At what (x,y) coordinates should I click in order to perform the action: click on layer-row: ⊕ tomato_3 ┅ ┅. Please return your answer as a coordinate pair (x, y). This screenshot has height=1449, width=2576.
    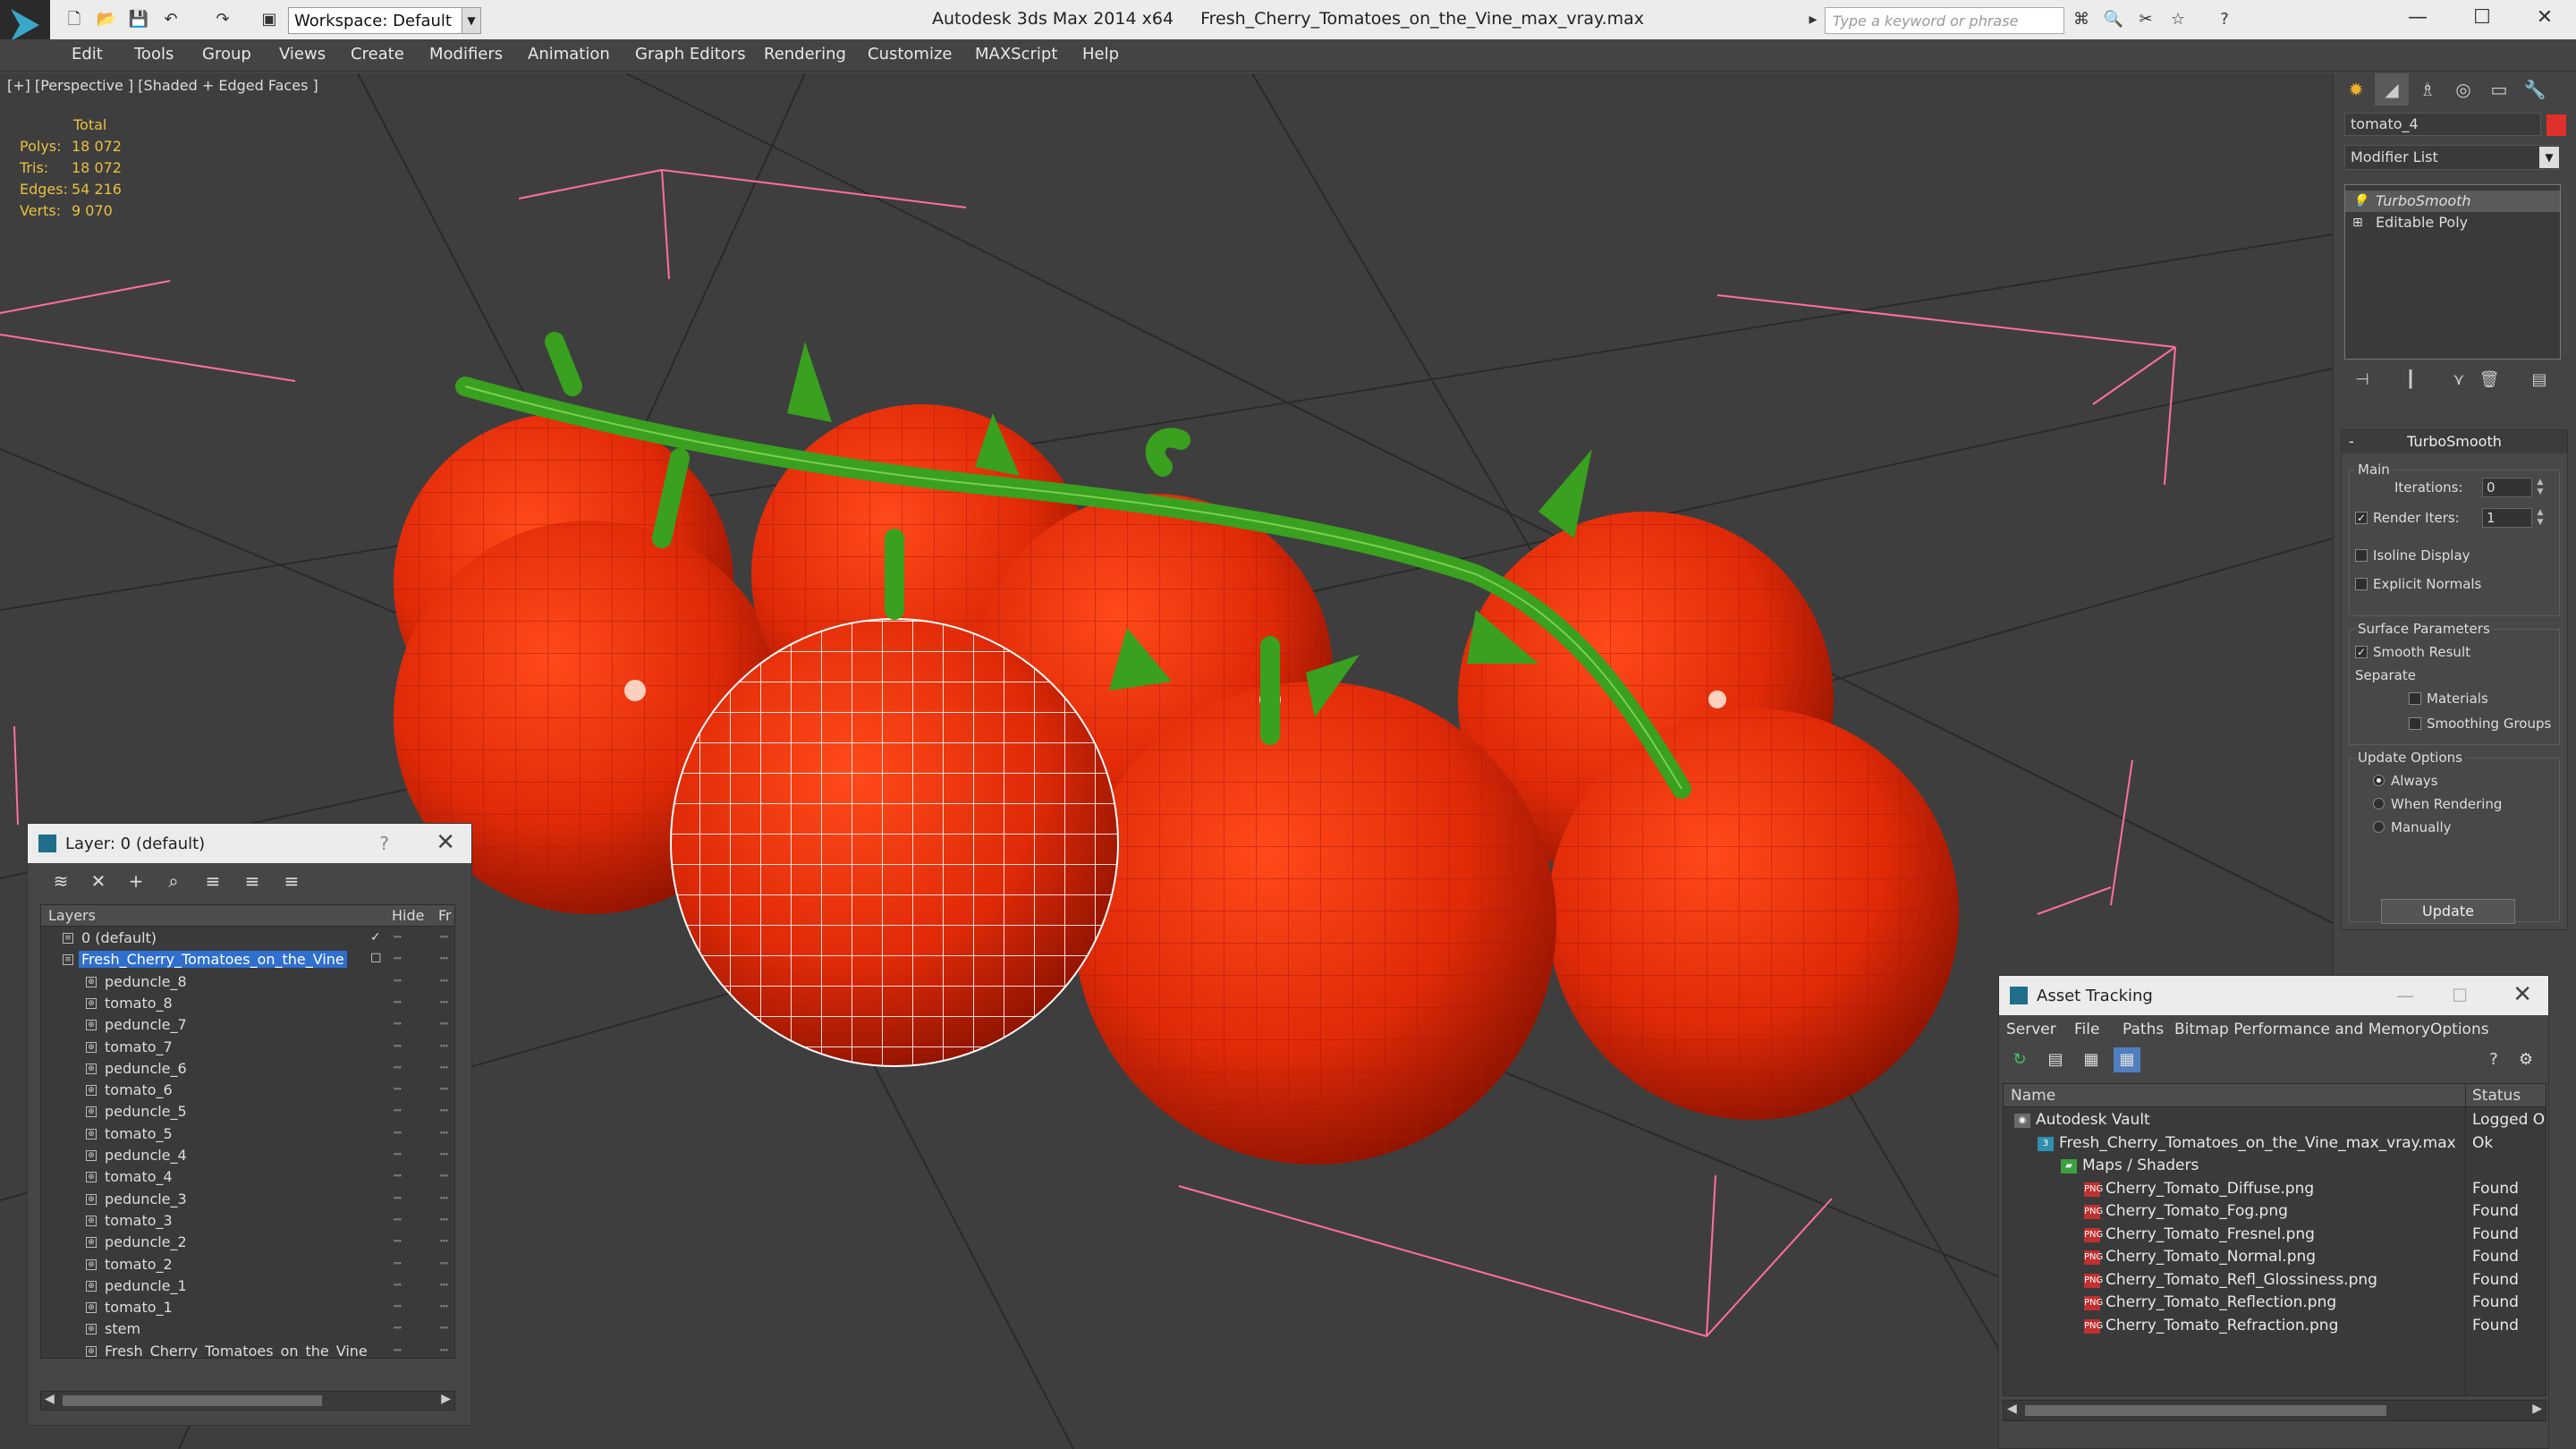
    Looking at the image, I should click on (247, 1222).